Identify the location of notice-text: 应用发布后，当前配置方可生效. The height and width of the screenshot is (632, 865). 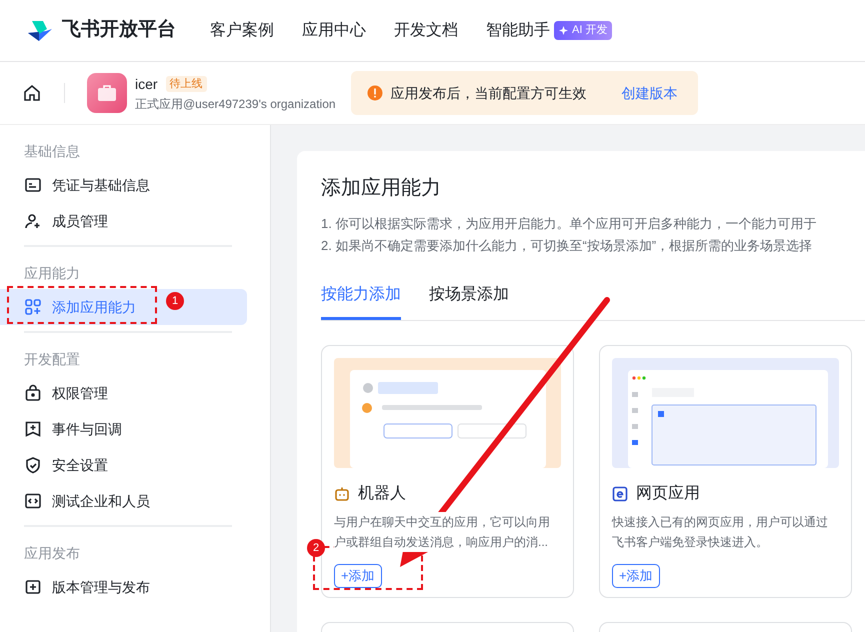
(488, 93).